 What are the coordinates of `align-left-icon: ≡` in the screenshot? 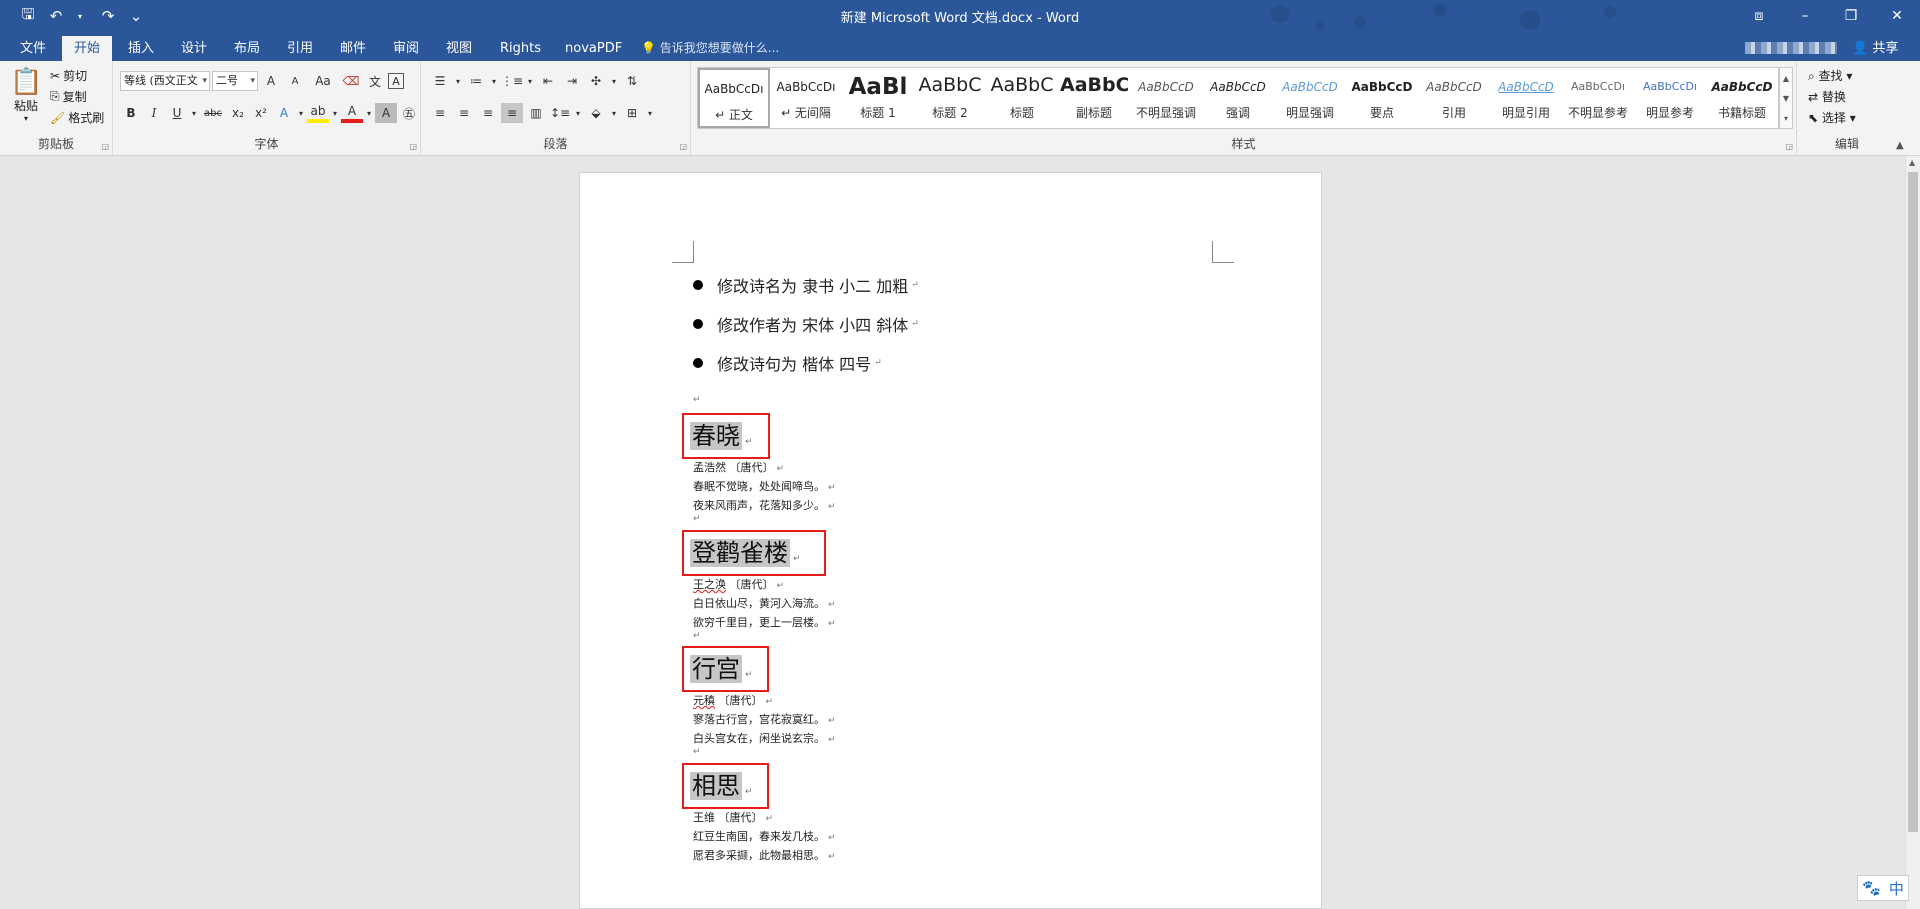 It's located at (440, 113).